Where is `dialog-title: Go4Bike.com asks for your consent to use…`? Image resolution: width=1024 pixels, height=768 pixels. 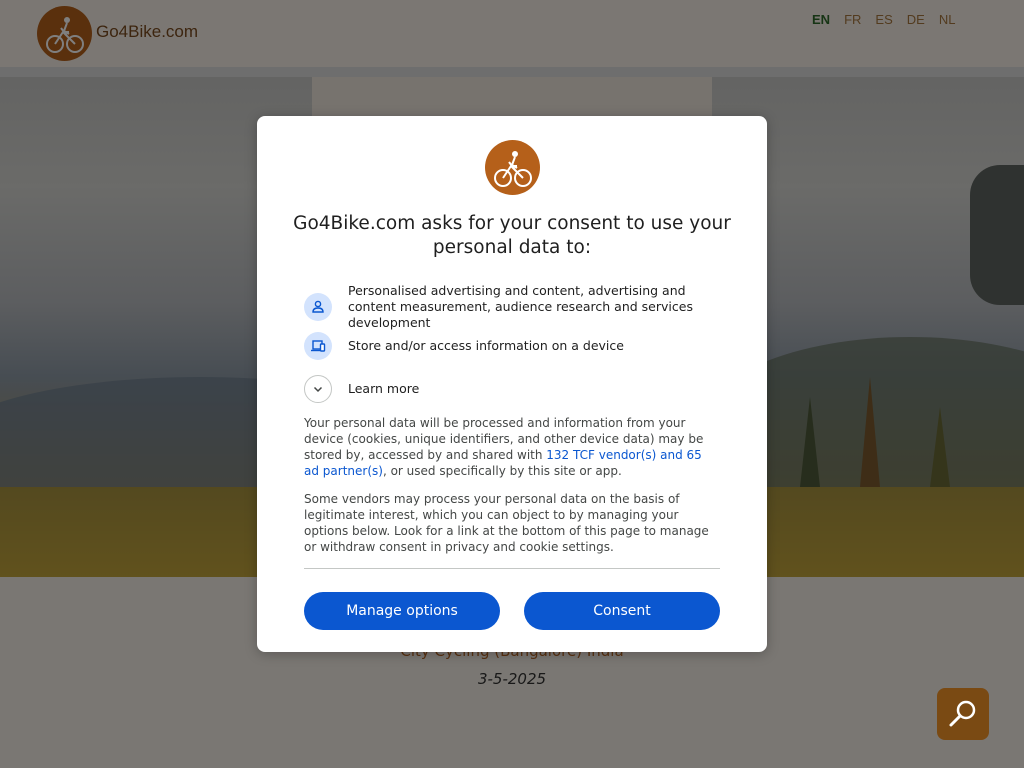 dialog-title: Go4Bike.com asks for your consent to use… is located at coordinates (512, 235).